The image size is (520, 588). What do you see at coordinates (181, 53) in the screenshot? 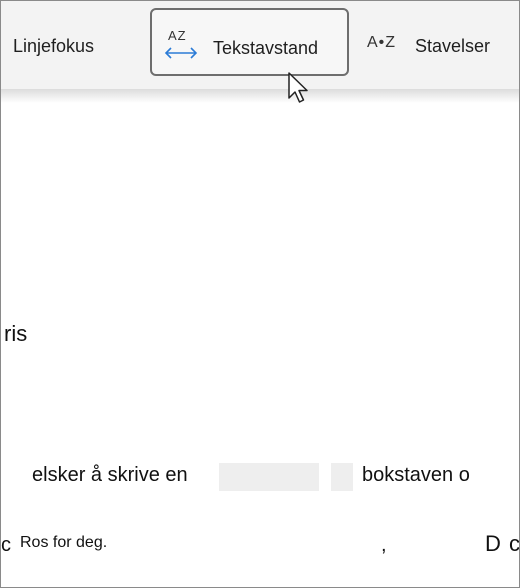
I see `double-arrow-icon` at bounding box center [181, 53].